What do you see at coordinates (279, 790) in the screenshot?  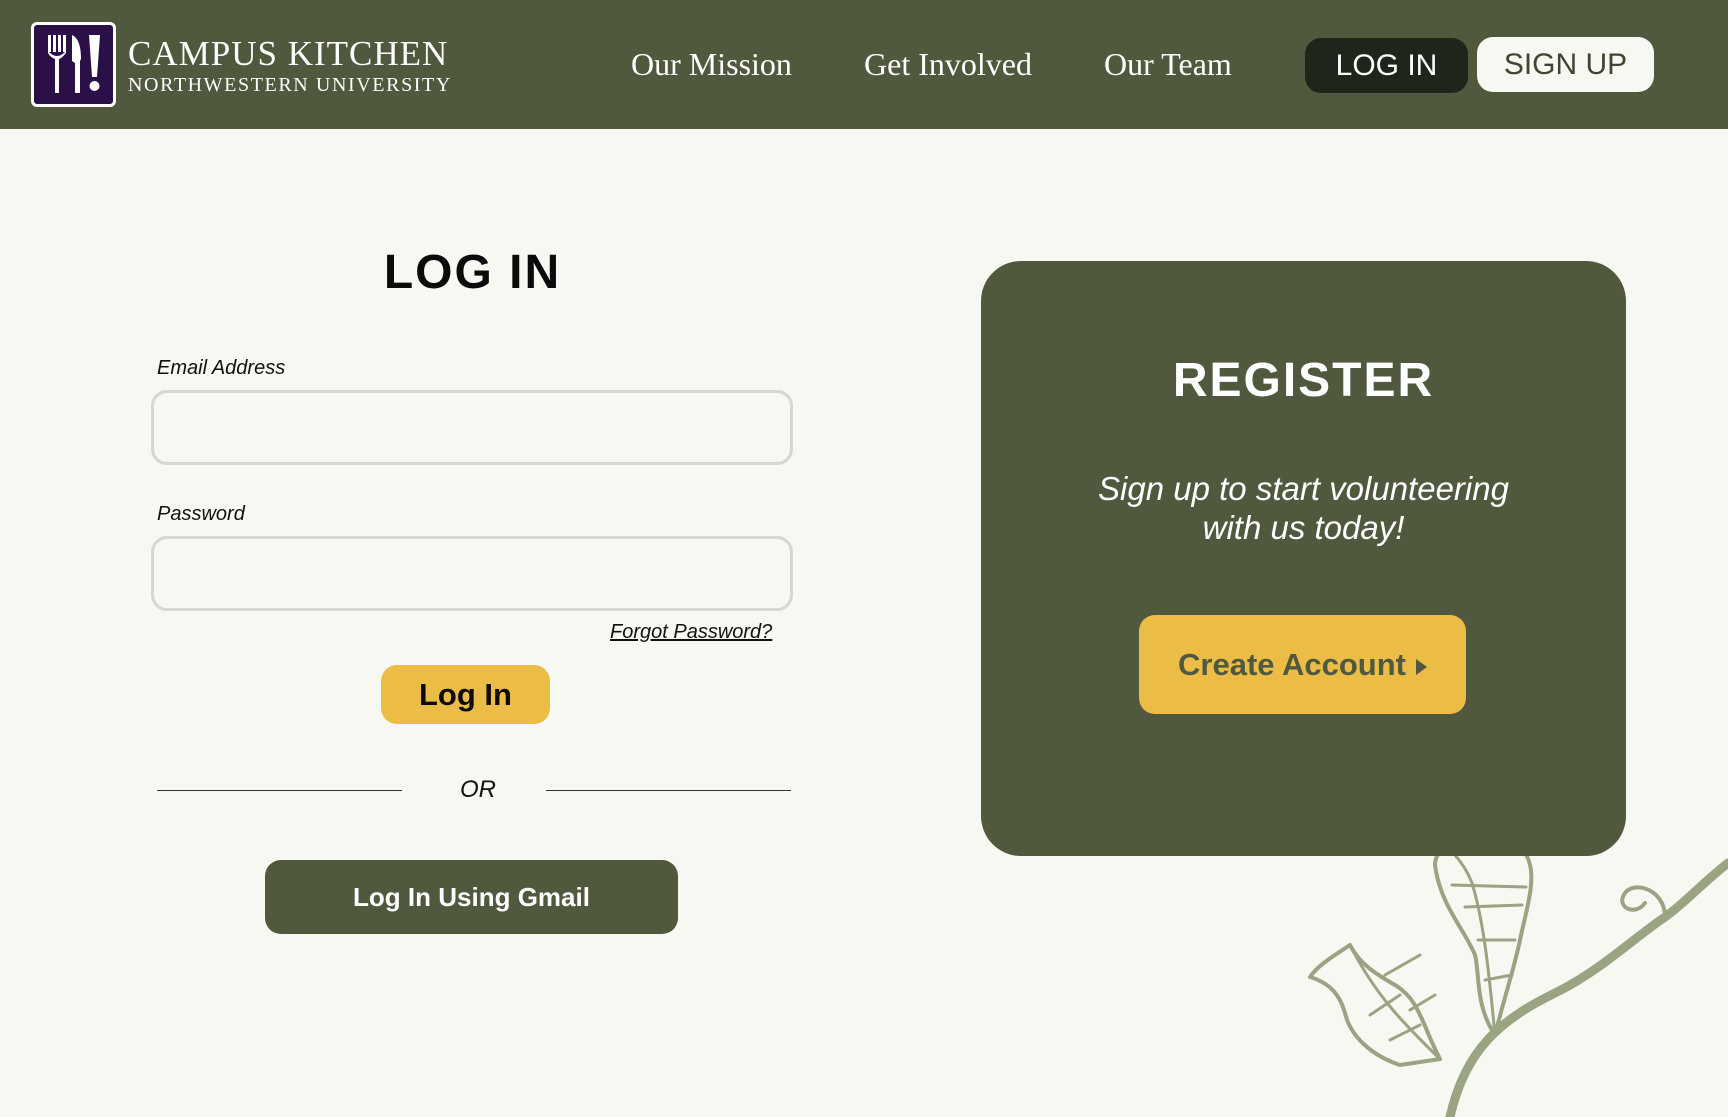 I see `or-divider-left` at bounding box center [279, 790].